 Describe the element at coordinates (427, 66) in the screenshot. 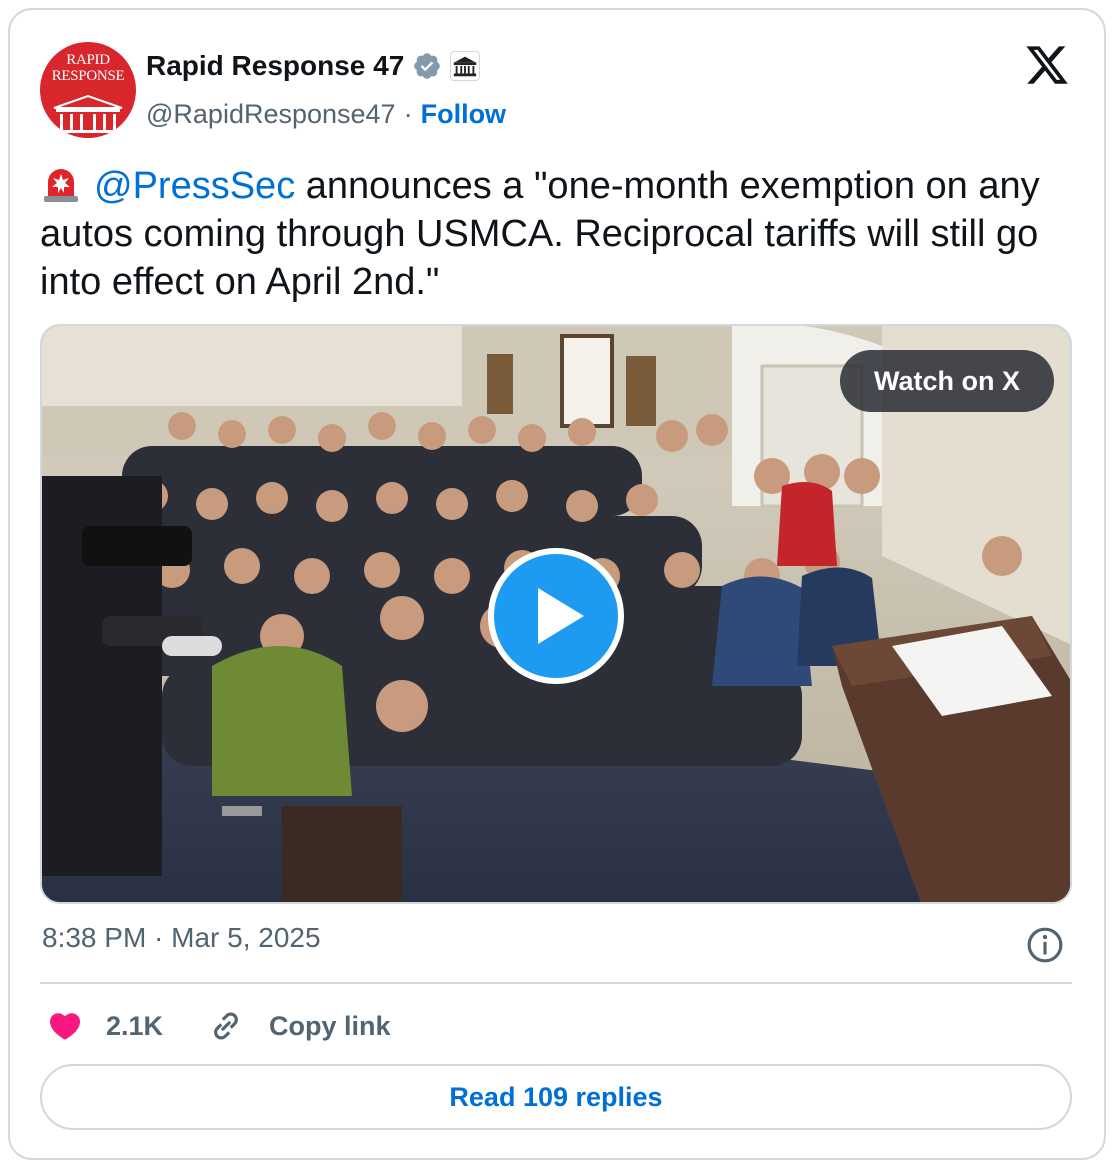

I see `verified-badge-icon` at that location.